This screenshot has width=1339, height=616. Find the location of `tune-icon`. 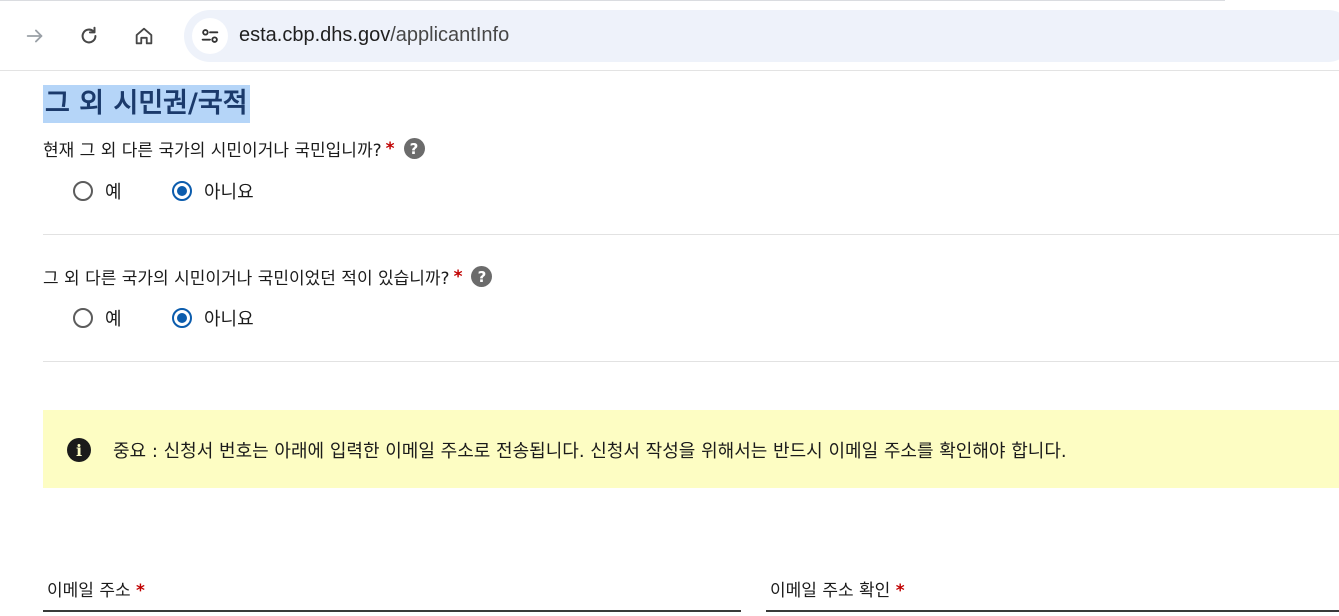

tune-icon is located at coordinates (210, 36).